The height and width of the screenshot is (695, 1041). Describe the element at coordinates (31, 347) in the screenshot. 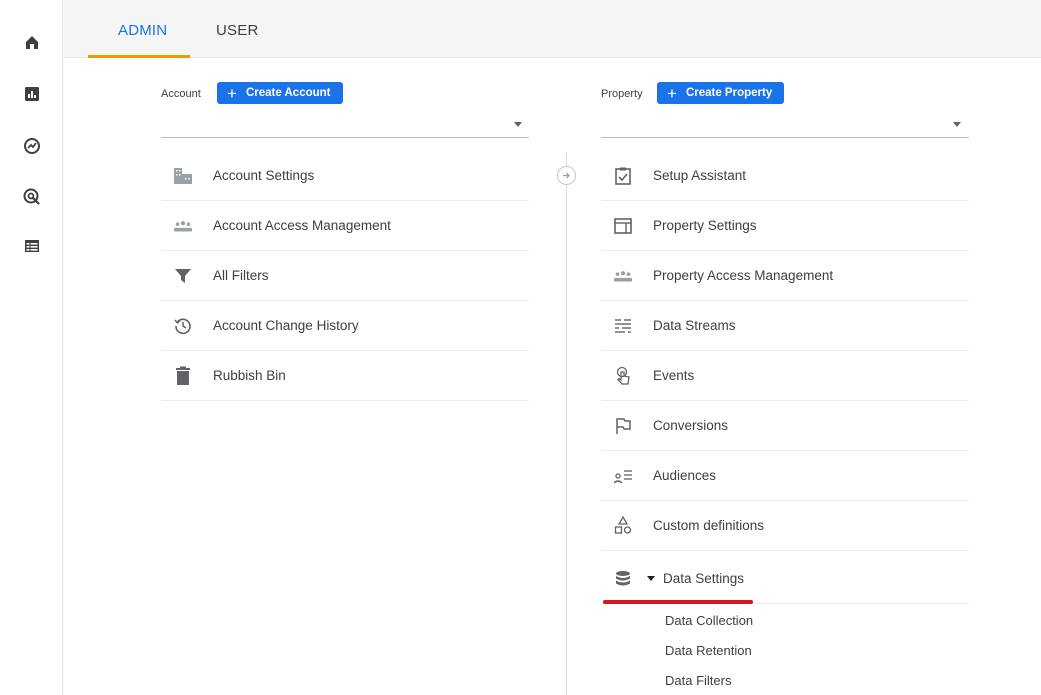

I see `nav-rail` at that location.